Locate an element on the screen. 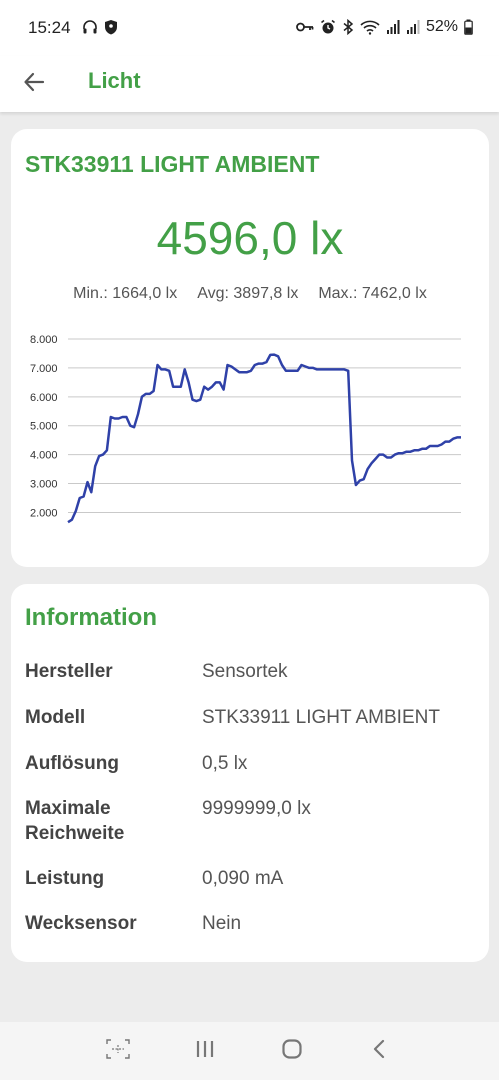 Image resolution: width=499 pixels, height=1080 pixels. wifi-icon is located at coordinates (370, 27).